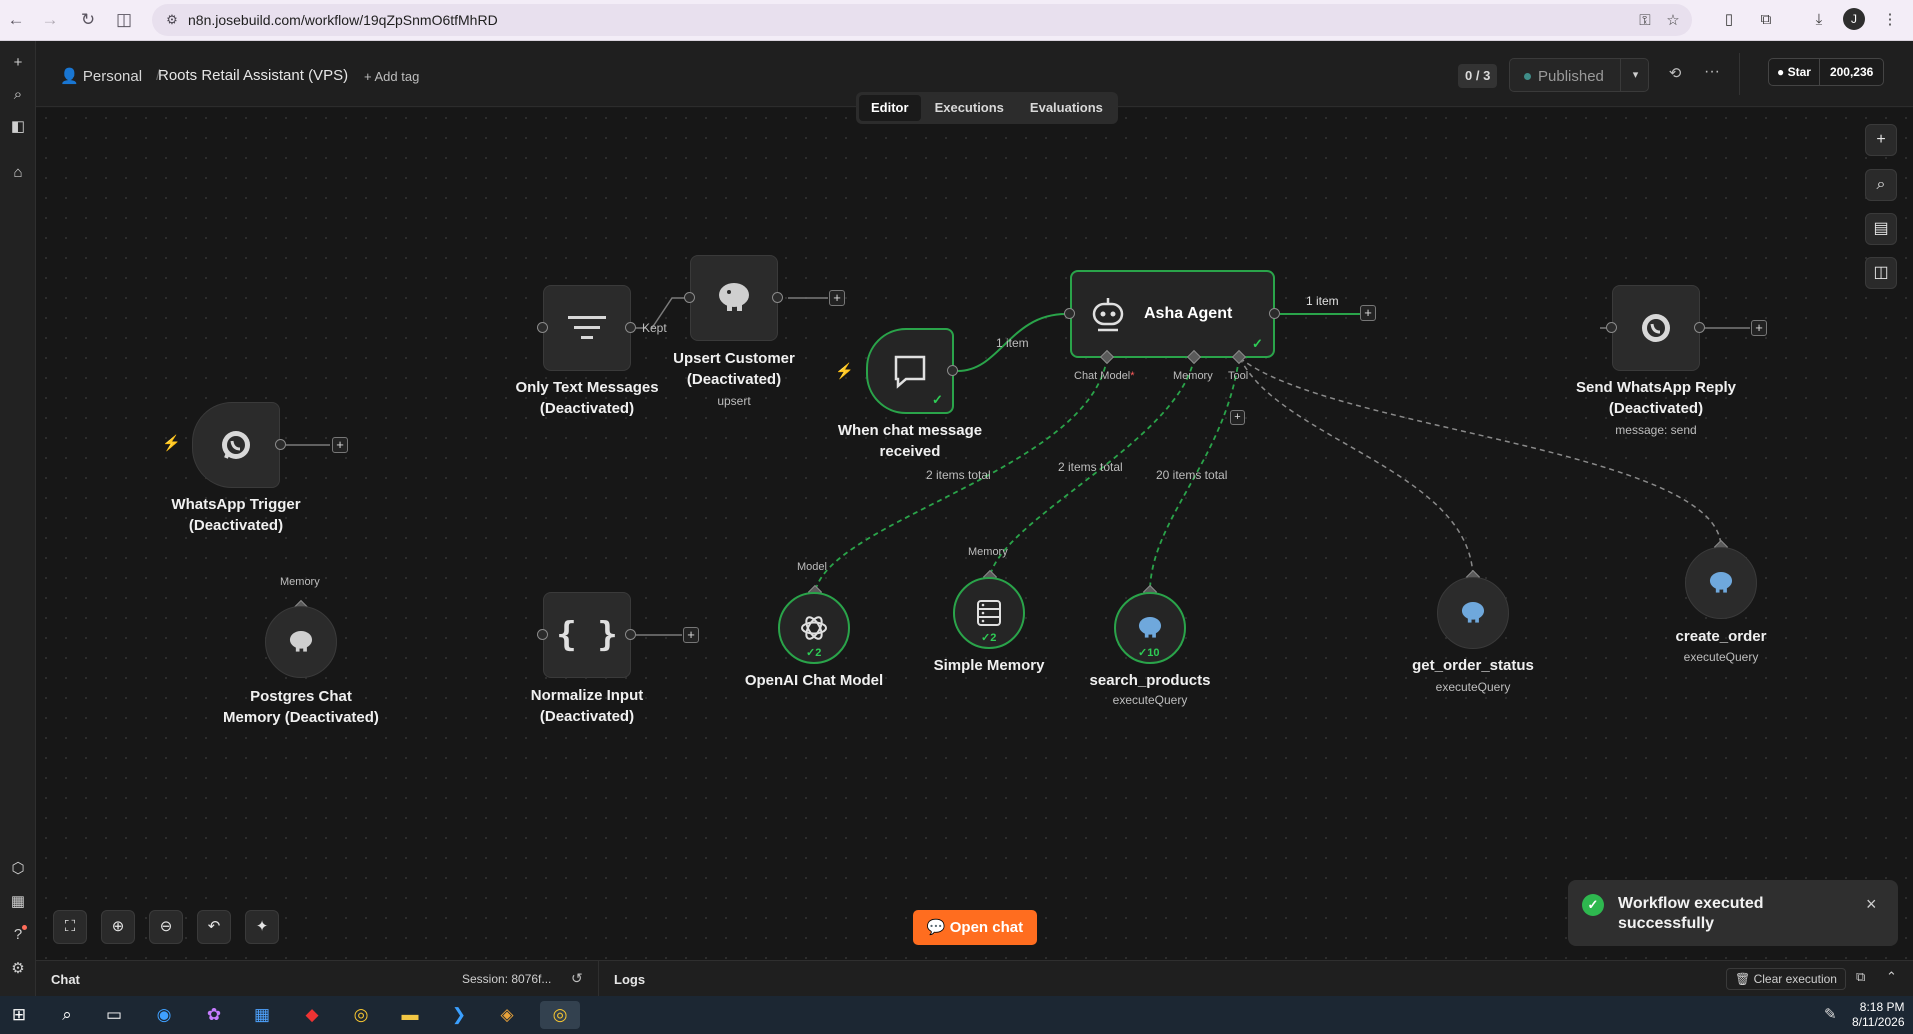 This screenshot has width=1913, height=1034. What do you see at coordinates (50, 20) in the screenshot?
I see `forward-icon: →` at bounding box center [50, 20].